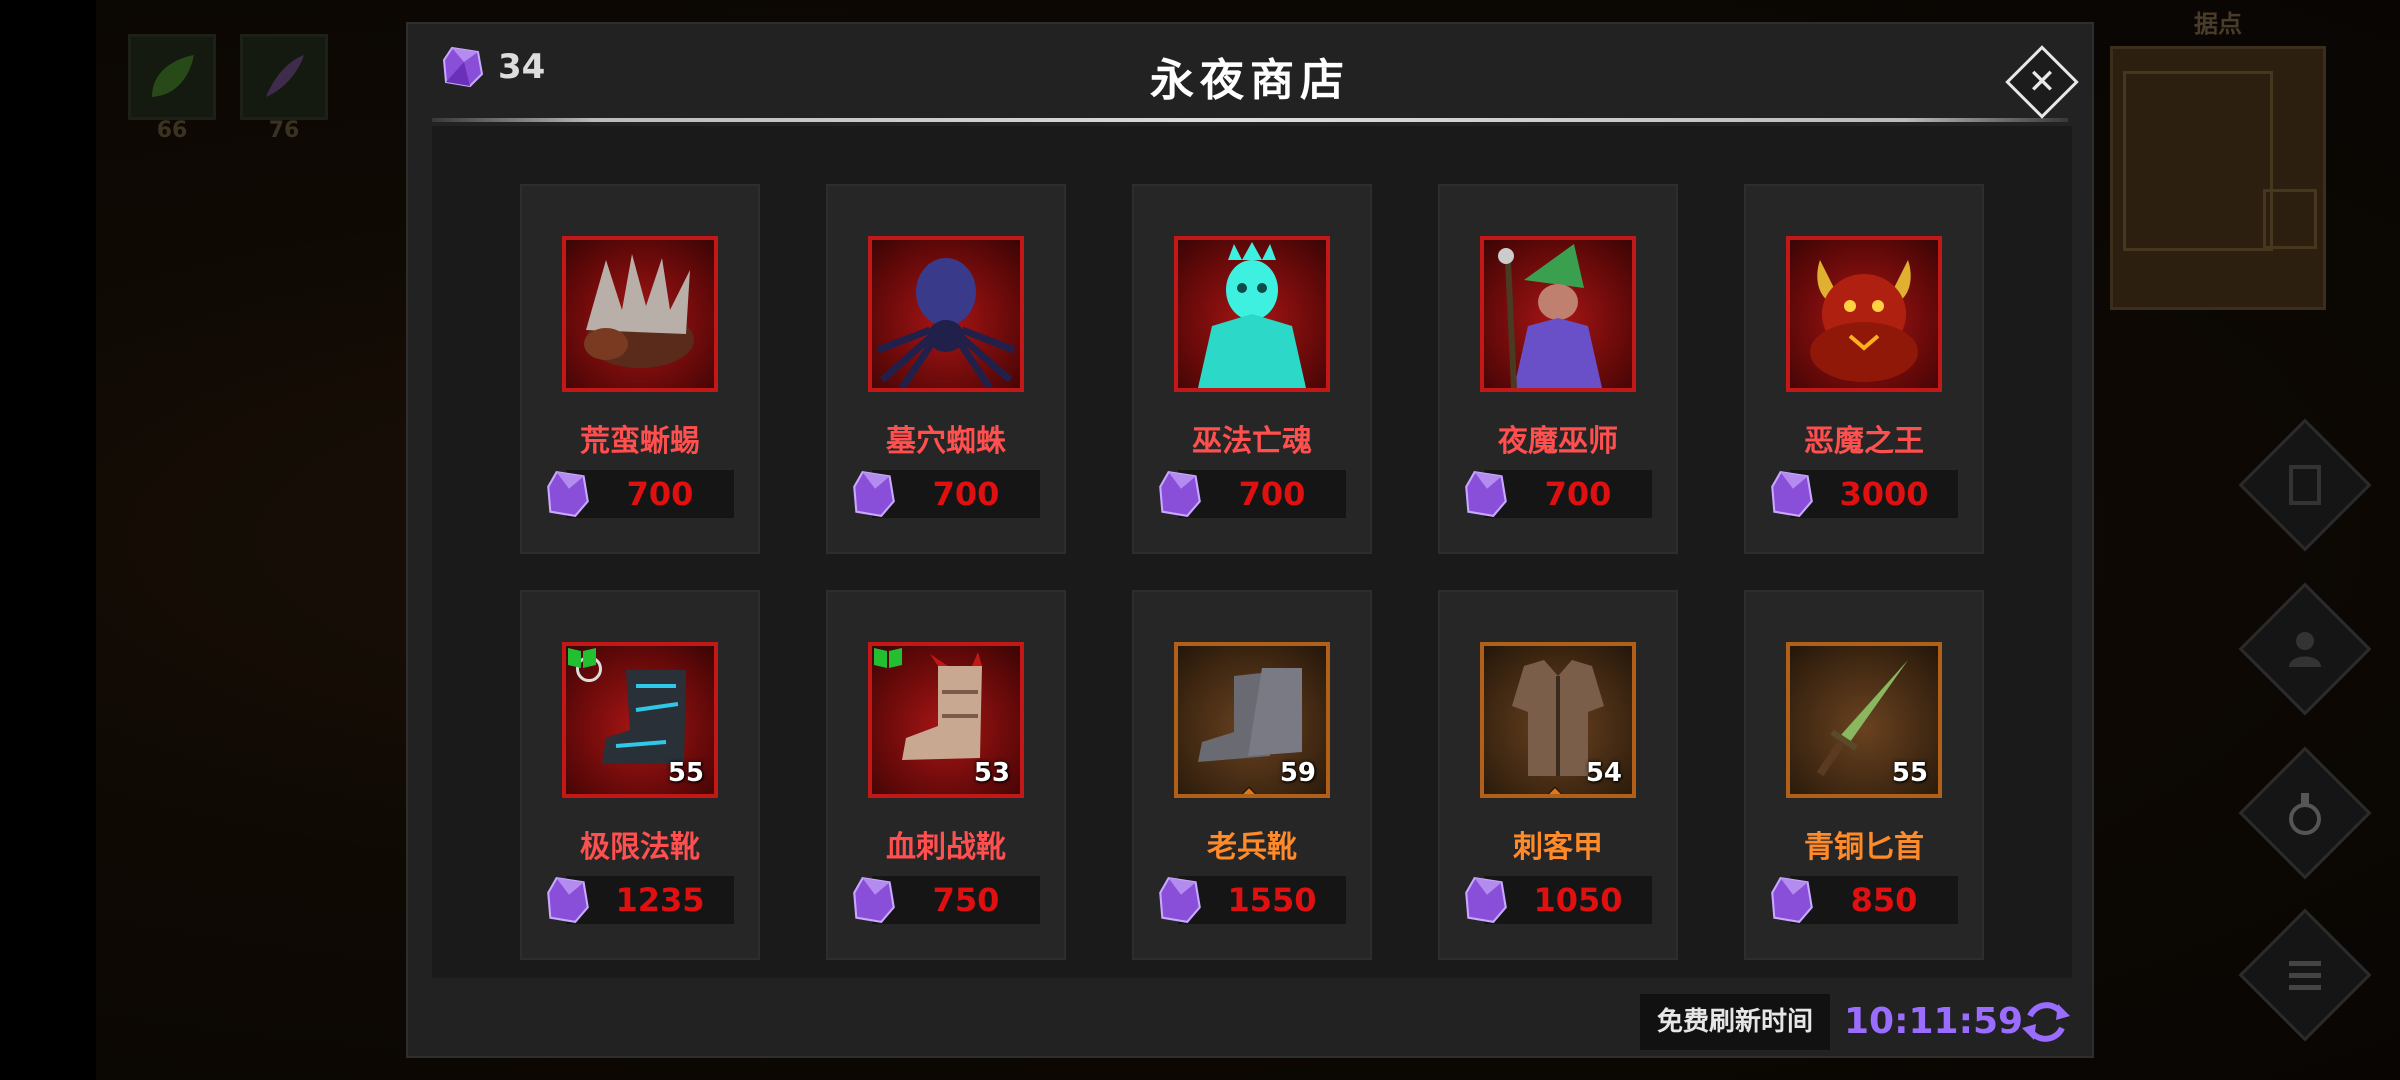  I want to click on item-name: 荒蛮蜥蜴, so click(640, 441).